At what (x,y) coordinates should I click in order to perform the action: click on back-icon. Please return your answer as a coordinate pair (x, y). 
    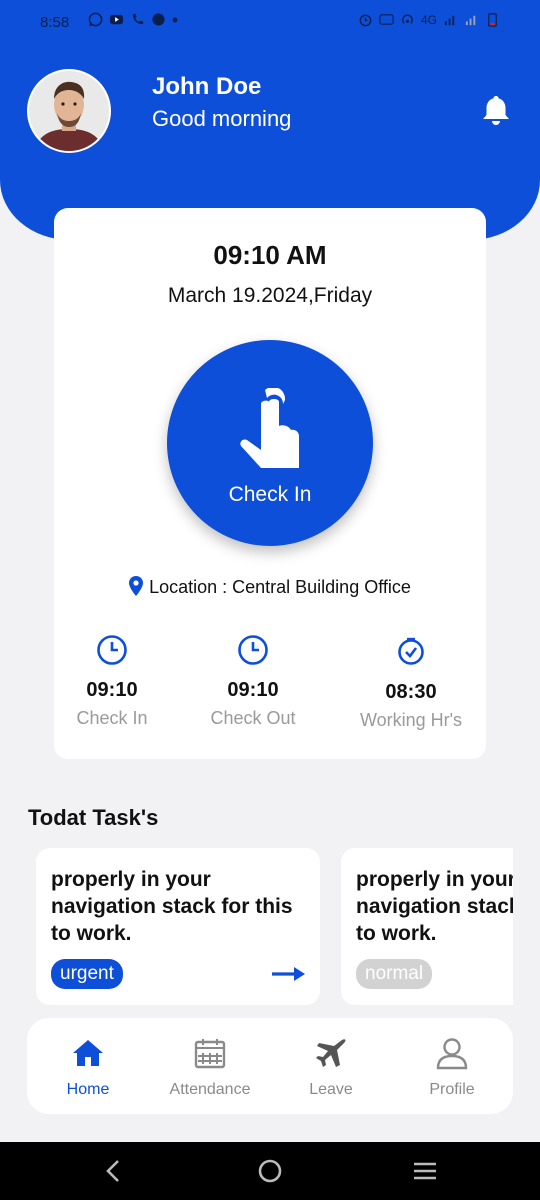
    Looking at the image, I should click on (114, 1171).